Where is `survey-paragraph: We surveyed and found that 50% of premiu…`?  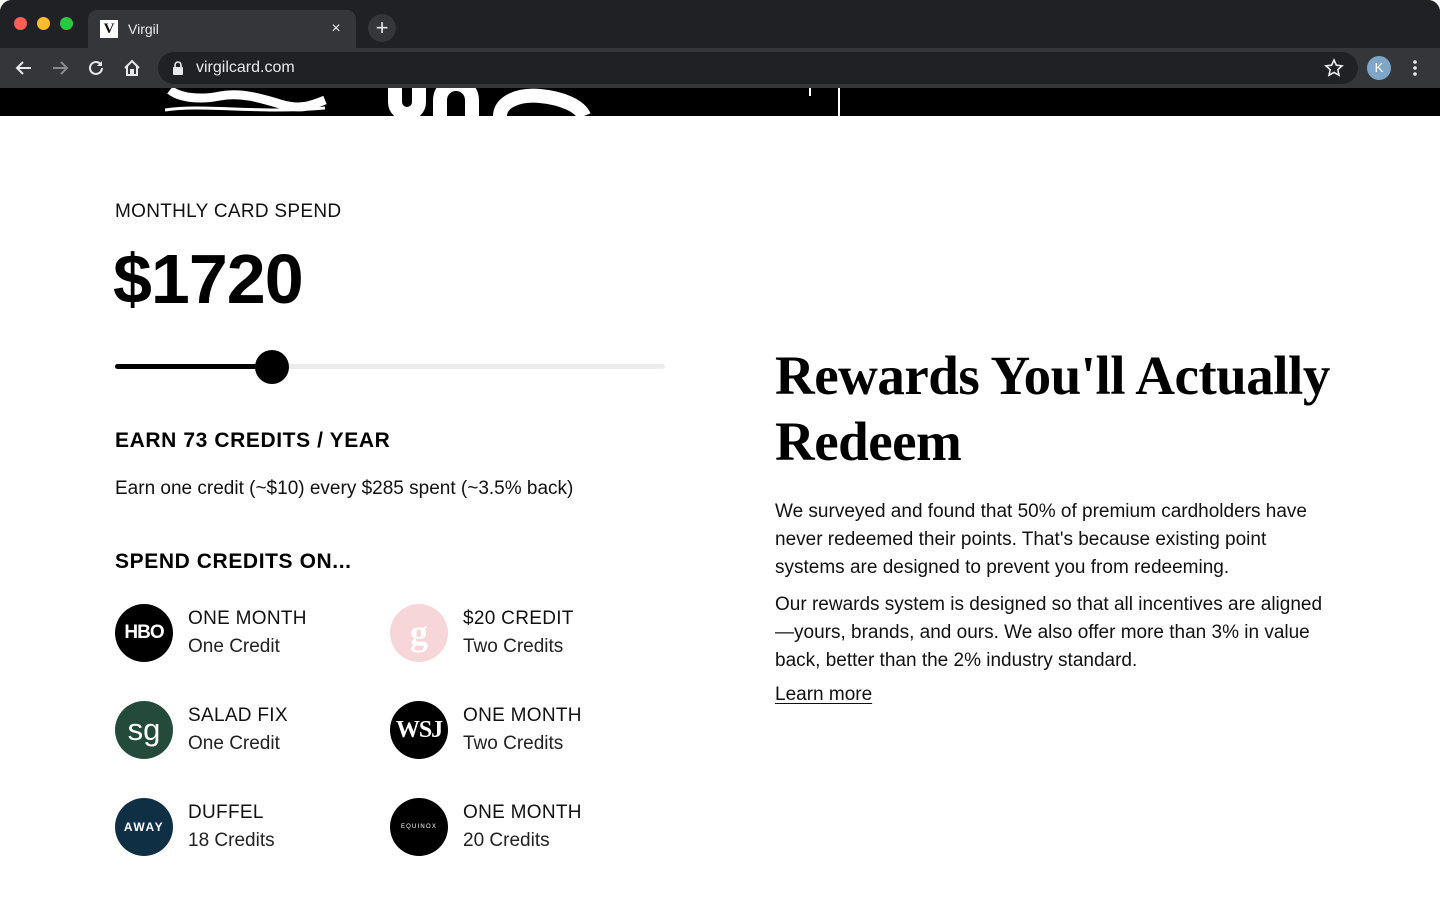 survey-paragraph: We surveyed and found that 50% of premiu… is located at coordinates (1041, 539).